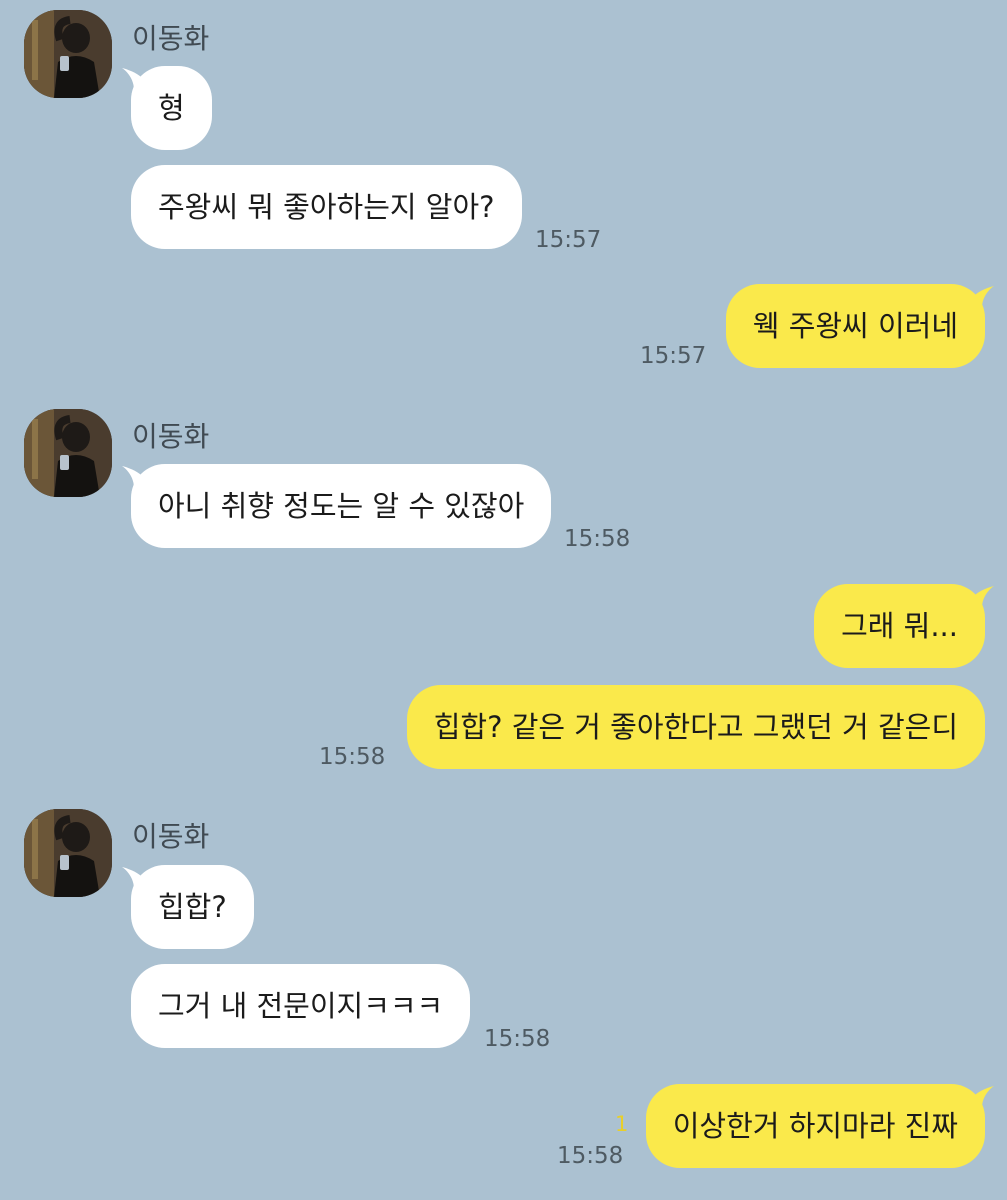  What do you see at coordinates (695, 727) in the screenshot?
I see `message-bubble: 힙합? 같은 거 좋아한다고 그랬던 거 같은디` at bounding box center [695, 727].